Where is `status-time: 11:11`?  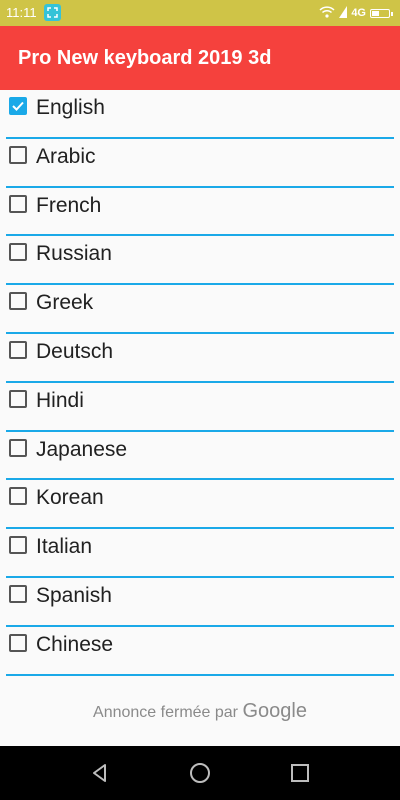 status-time: 11:11 is located at coordinates (21, 12).